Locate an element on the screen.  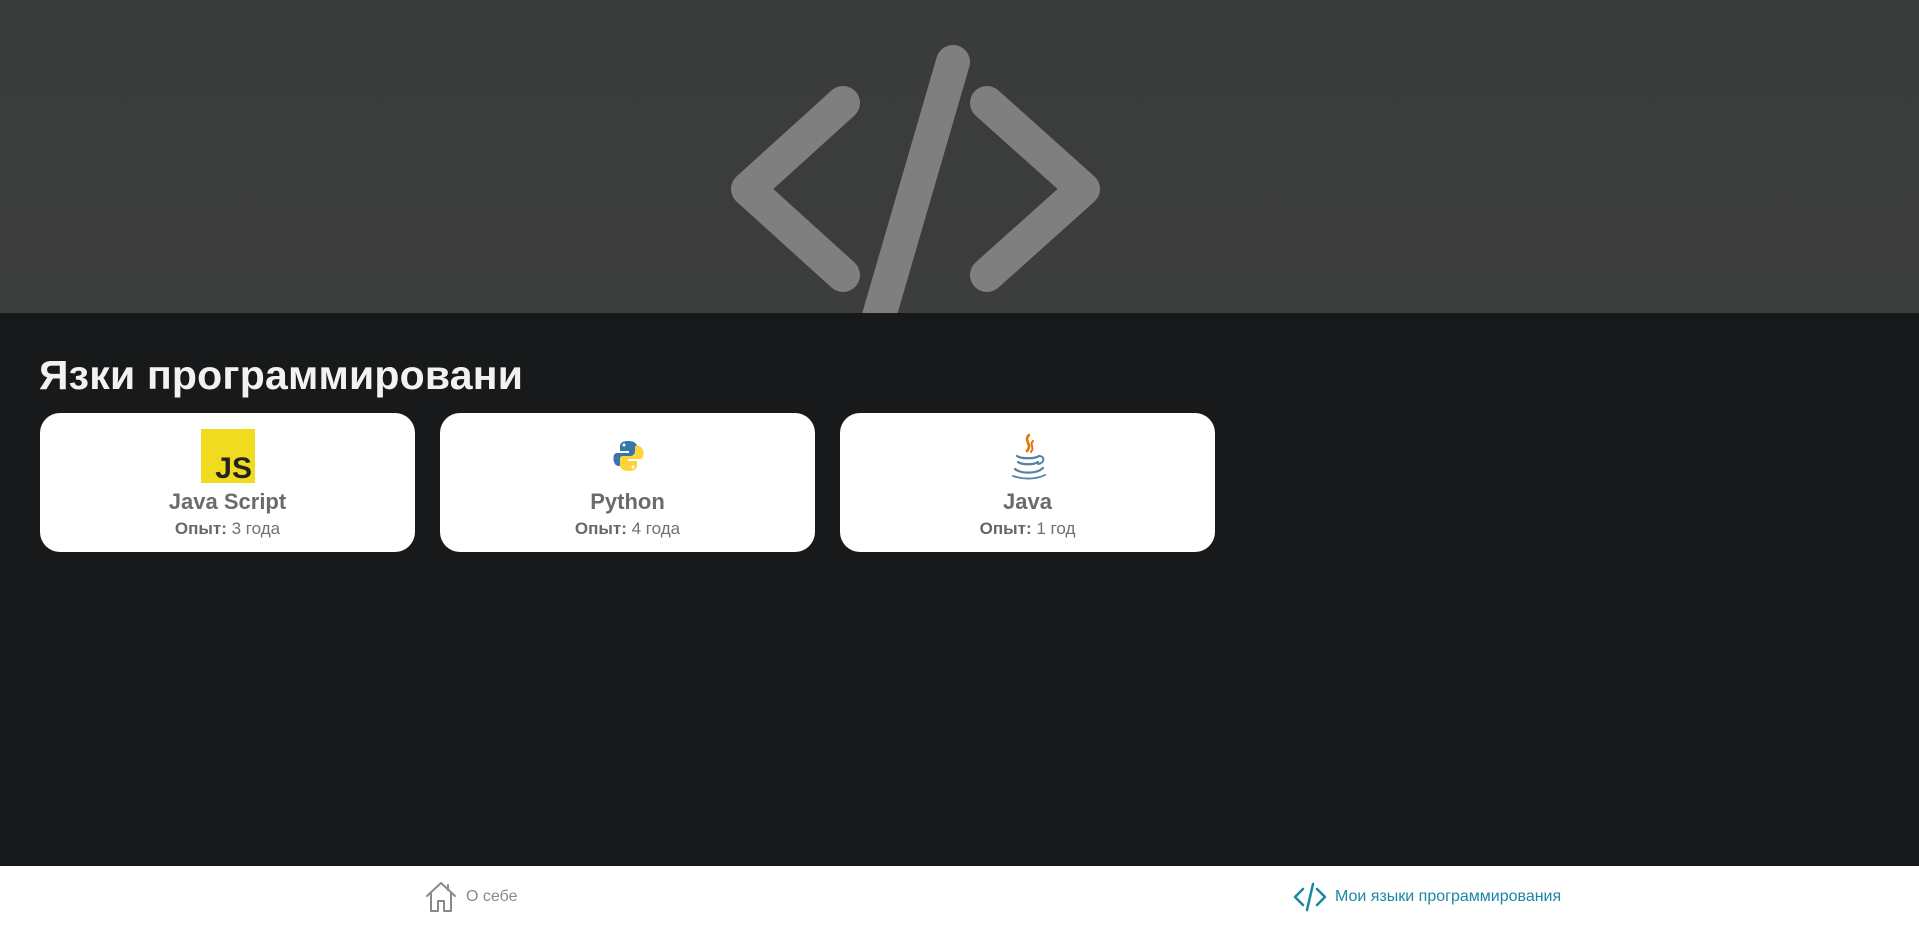
javascript-logo-icon: JS is located at coordinates (227, 456).